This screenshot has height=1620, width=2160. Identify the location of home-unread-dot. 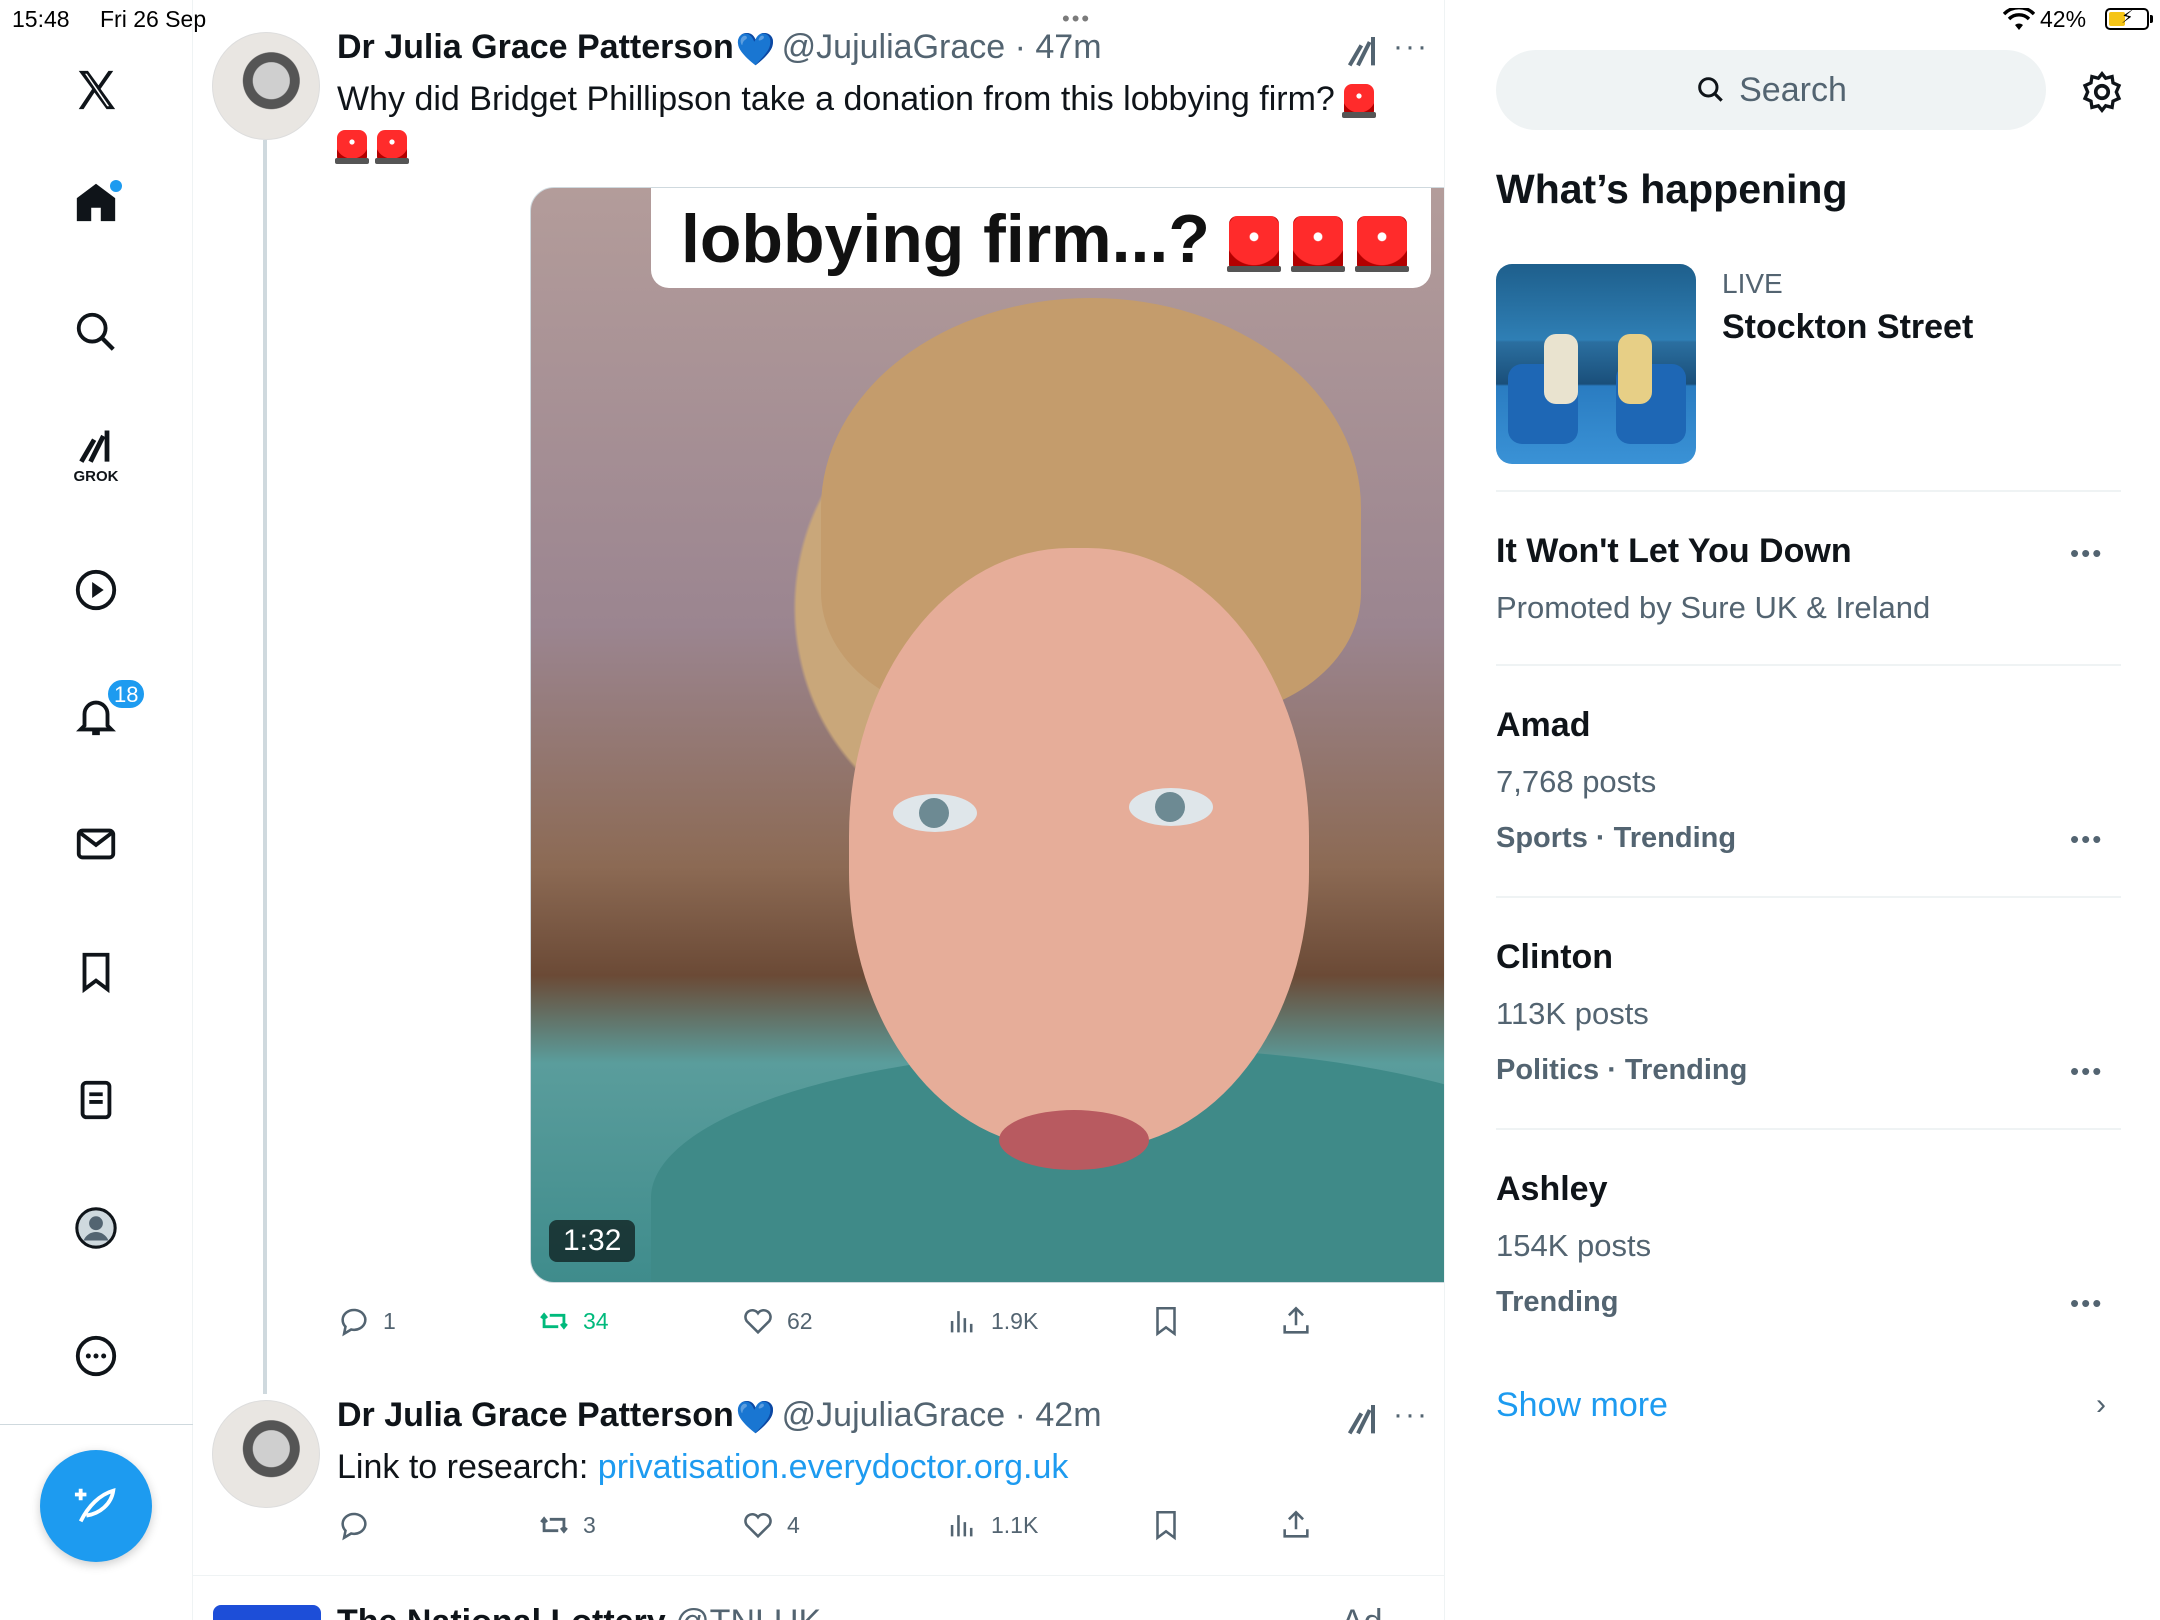
(116, 186).